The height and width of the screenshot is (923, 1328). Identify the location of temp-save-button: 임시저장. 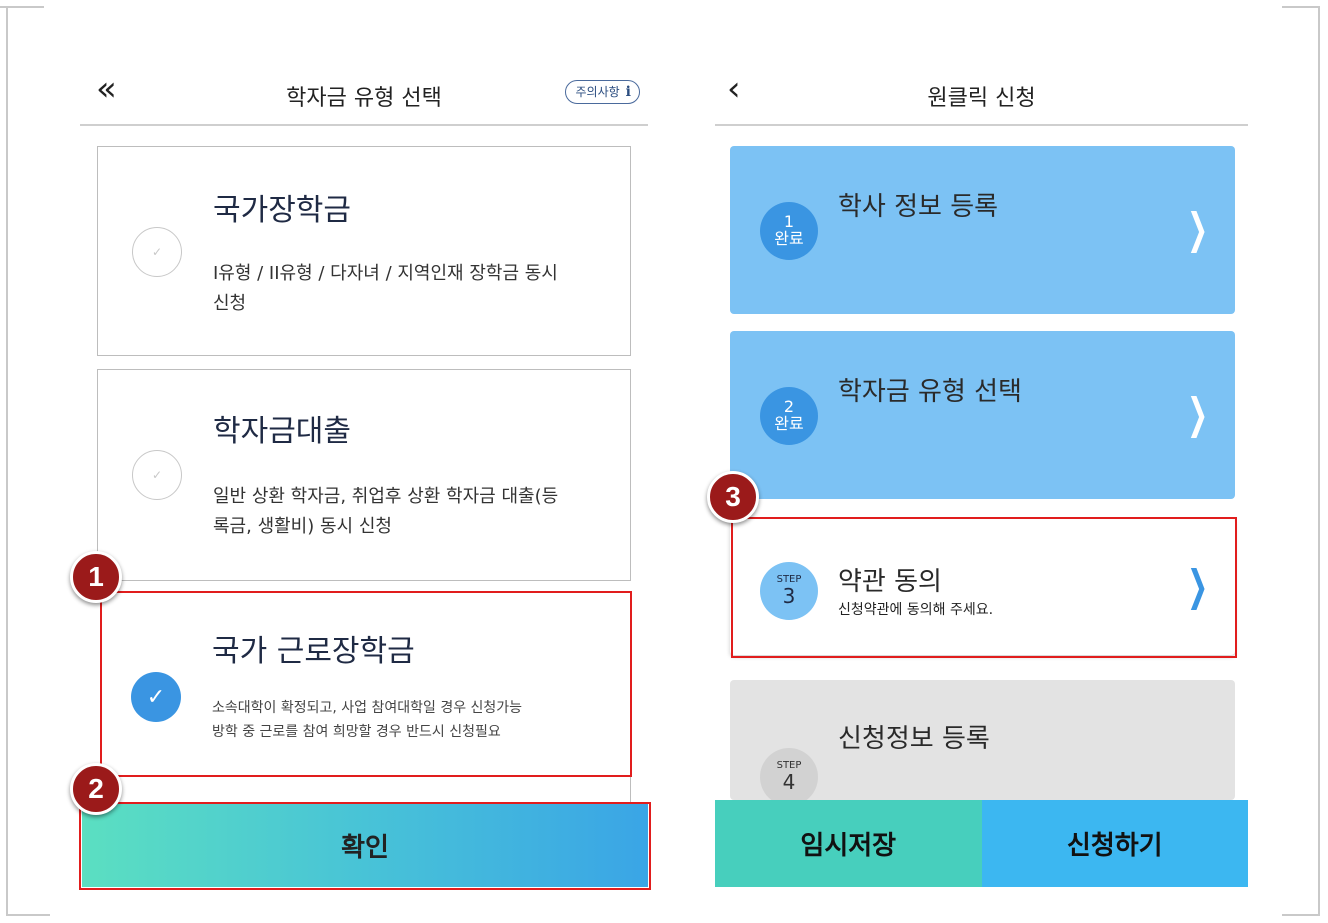
(848, 843).